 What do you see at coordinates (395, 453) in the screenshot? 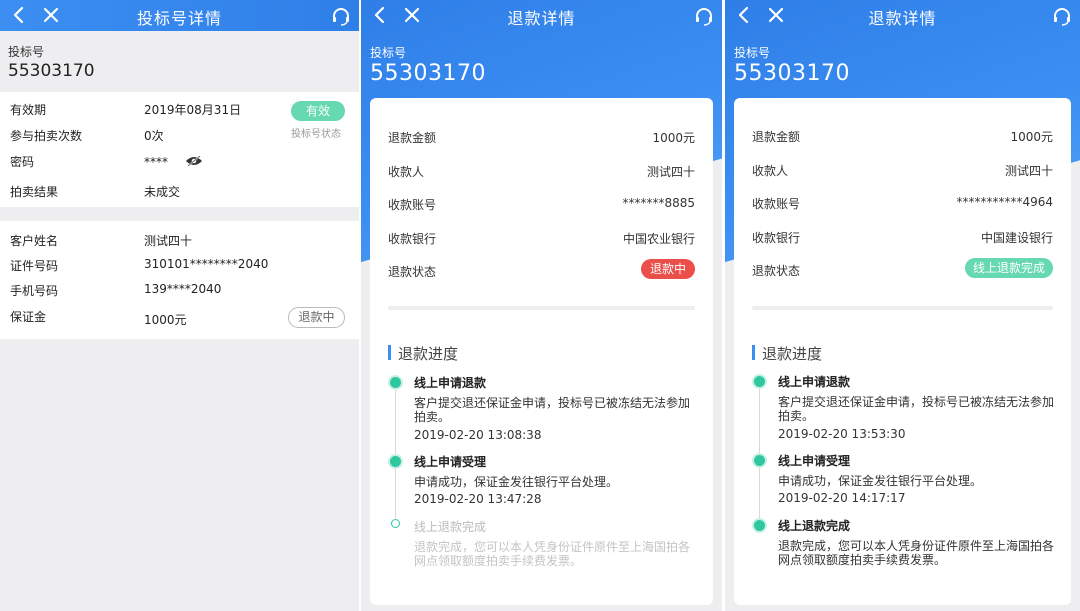
I see `timeline-line` at bounding box center [395, 453].